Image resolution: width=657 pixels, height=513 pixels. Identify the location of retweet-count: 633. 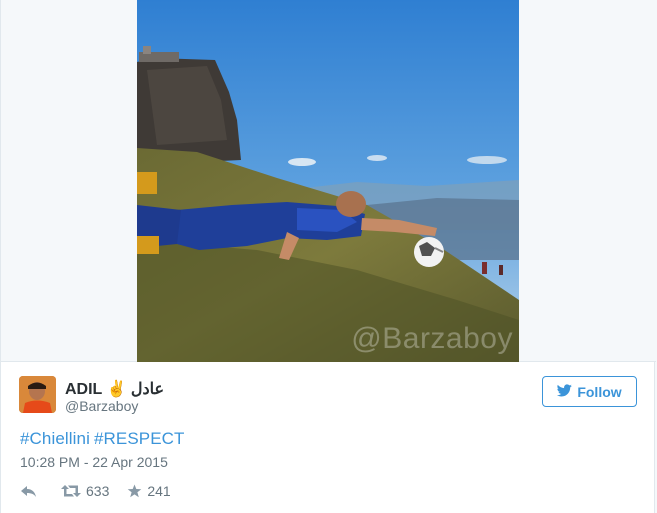
(98, 491).